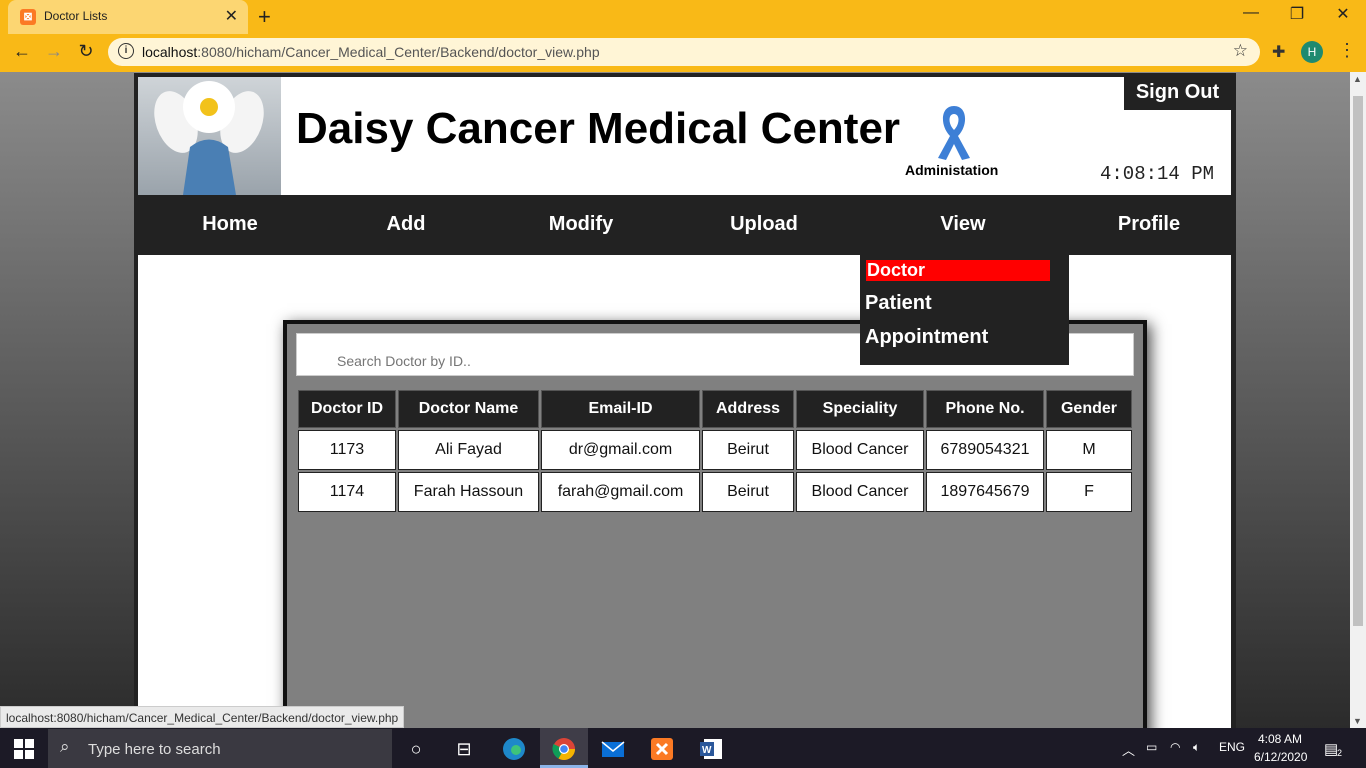 The height and width of the screenshot is (768, 1366). I want to click on nav-upload: Upload, so click(764, 224).